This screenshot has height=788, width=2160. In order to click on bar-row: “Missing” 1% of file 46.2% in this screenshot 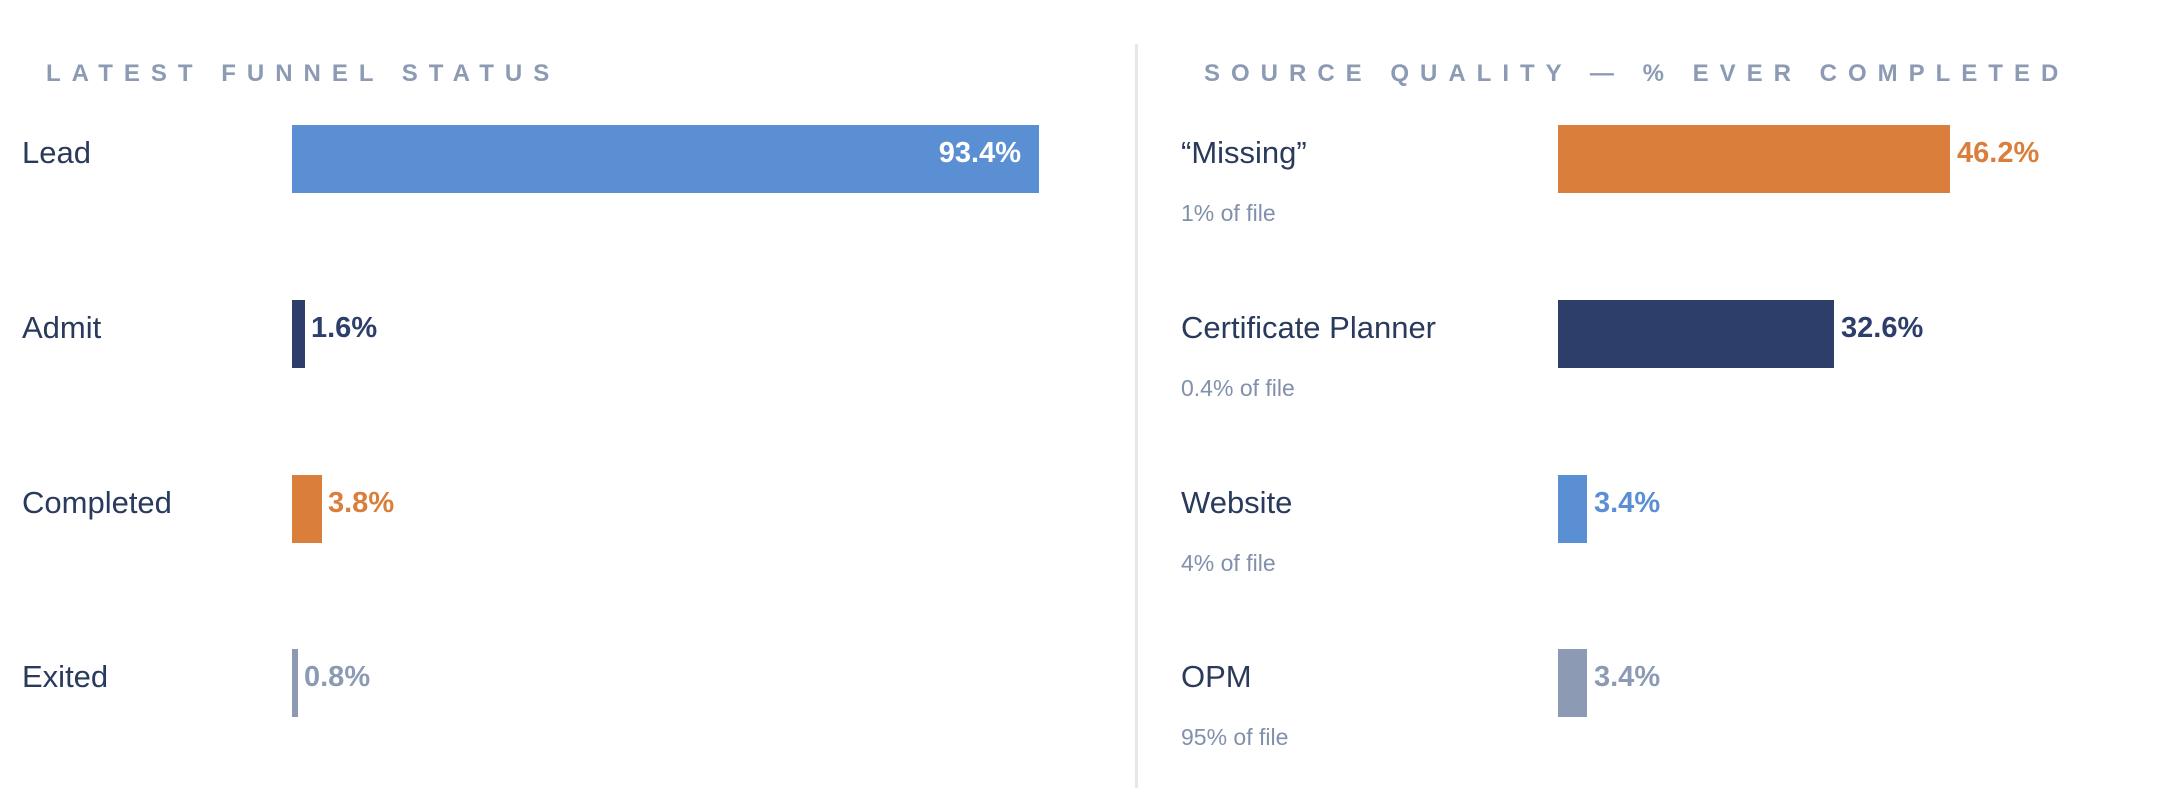, I will do `click(1649, 159)`.